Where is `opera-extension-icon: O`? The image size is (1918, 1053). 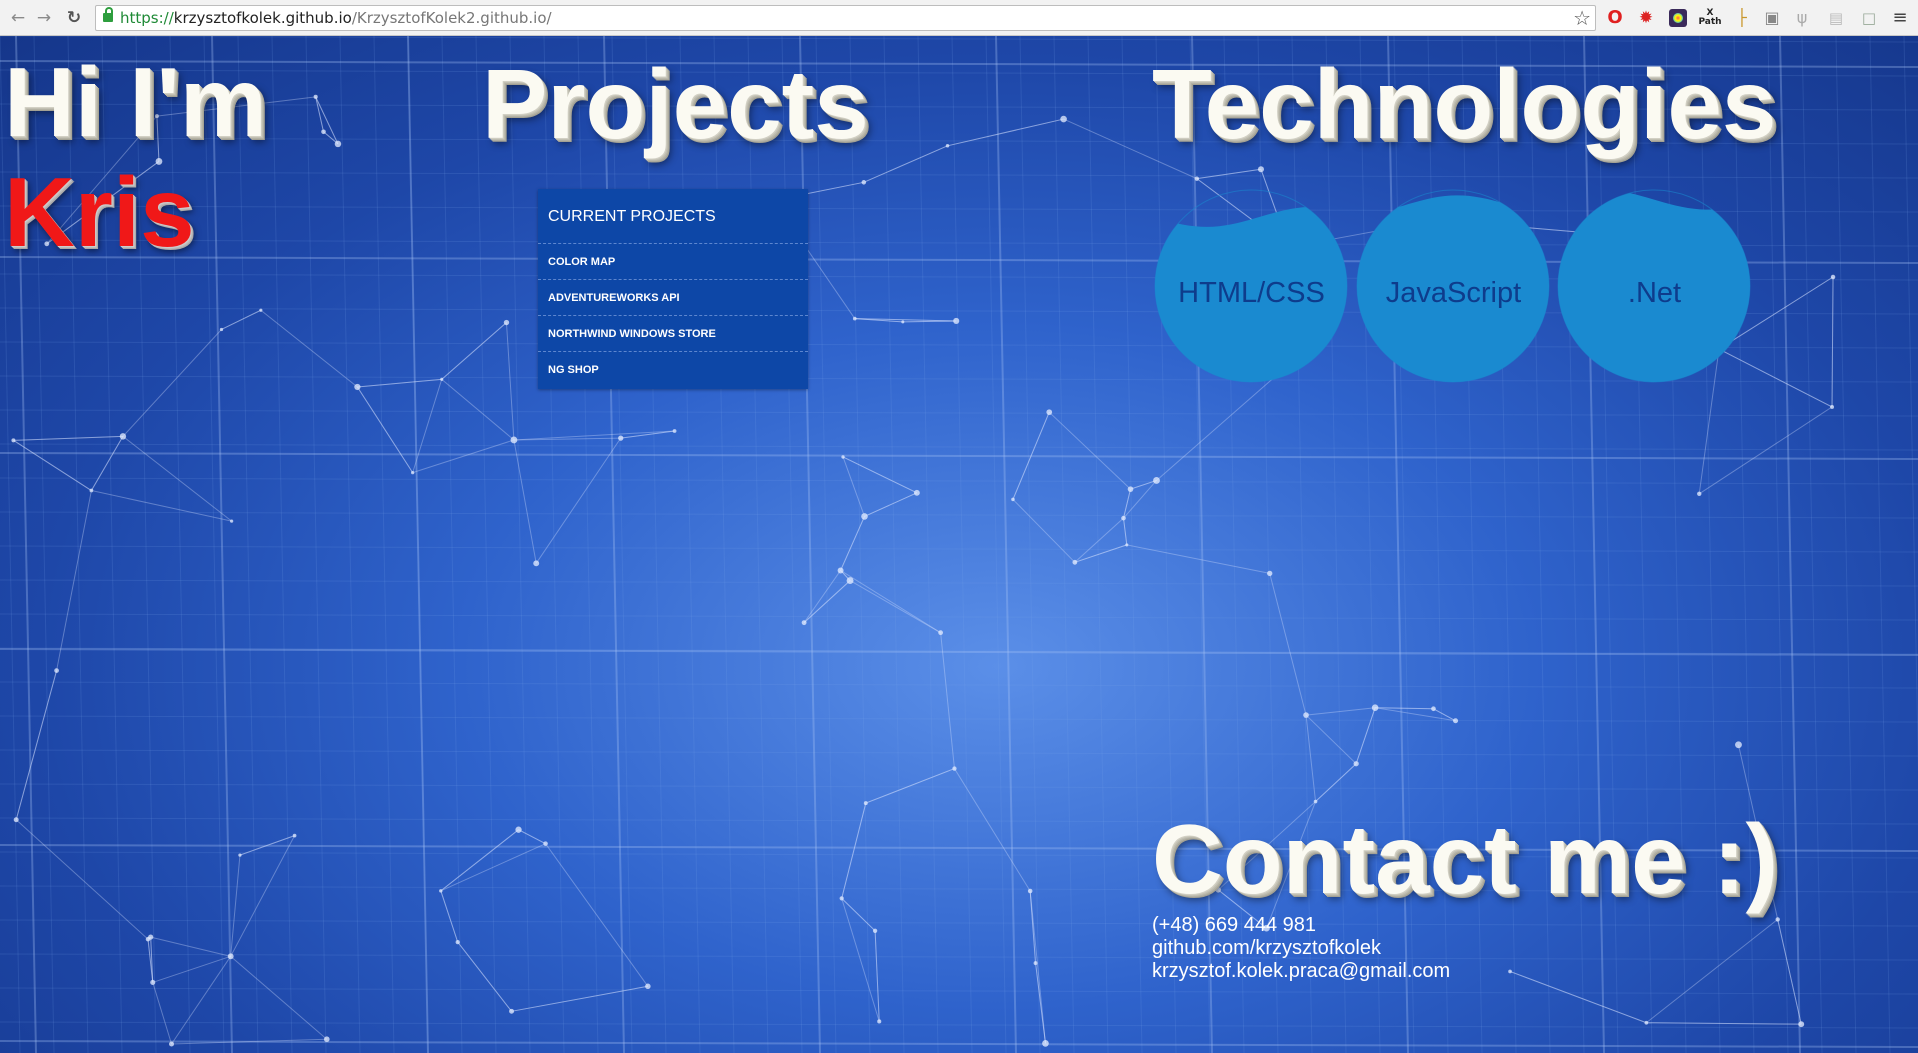 opera-extension-icon: O is located at coordinates (1615, 18).